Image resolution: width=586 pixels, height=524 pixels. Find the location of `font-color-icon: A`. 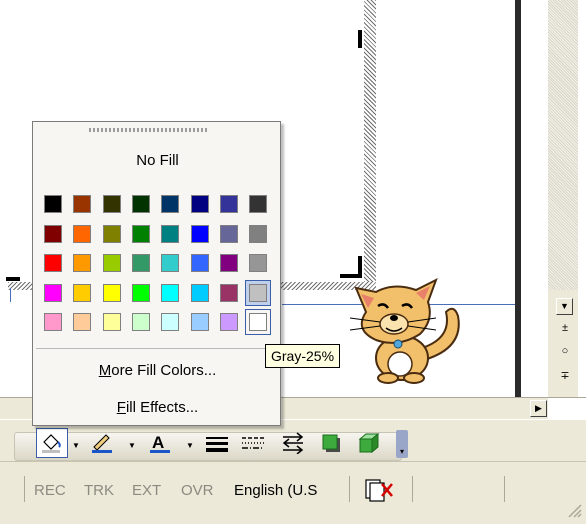

font-color-icon: A is located at coordinates (160, 443).